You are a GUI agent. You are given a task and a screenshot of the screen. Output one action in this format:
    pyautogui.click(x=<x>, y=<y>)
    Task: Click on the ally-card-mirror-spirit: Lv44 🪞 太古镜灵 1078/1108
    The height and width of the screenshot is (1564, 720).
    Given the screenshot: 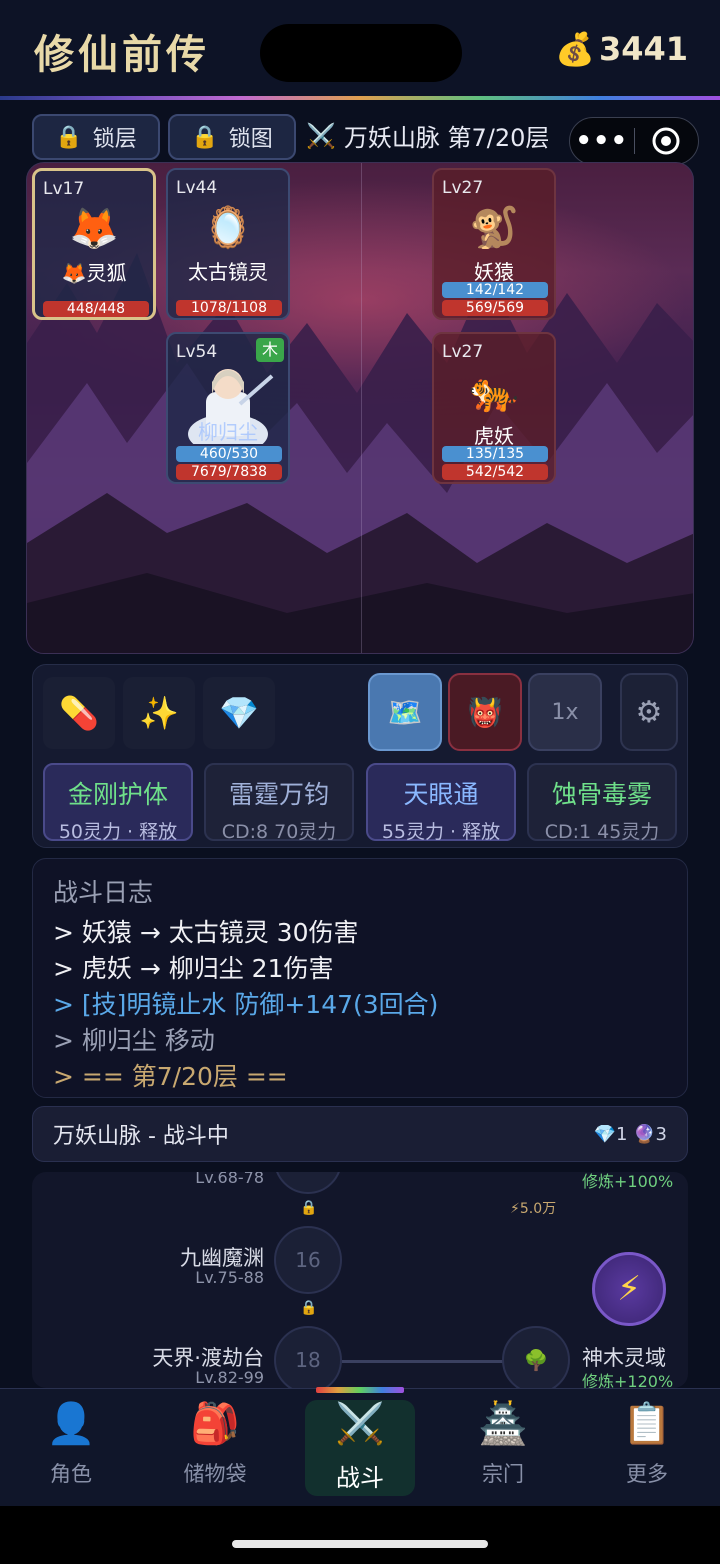 What is the action you would take?
    pyautogui.click(x=228, y=244)
    